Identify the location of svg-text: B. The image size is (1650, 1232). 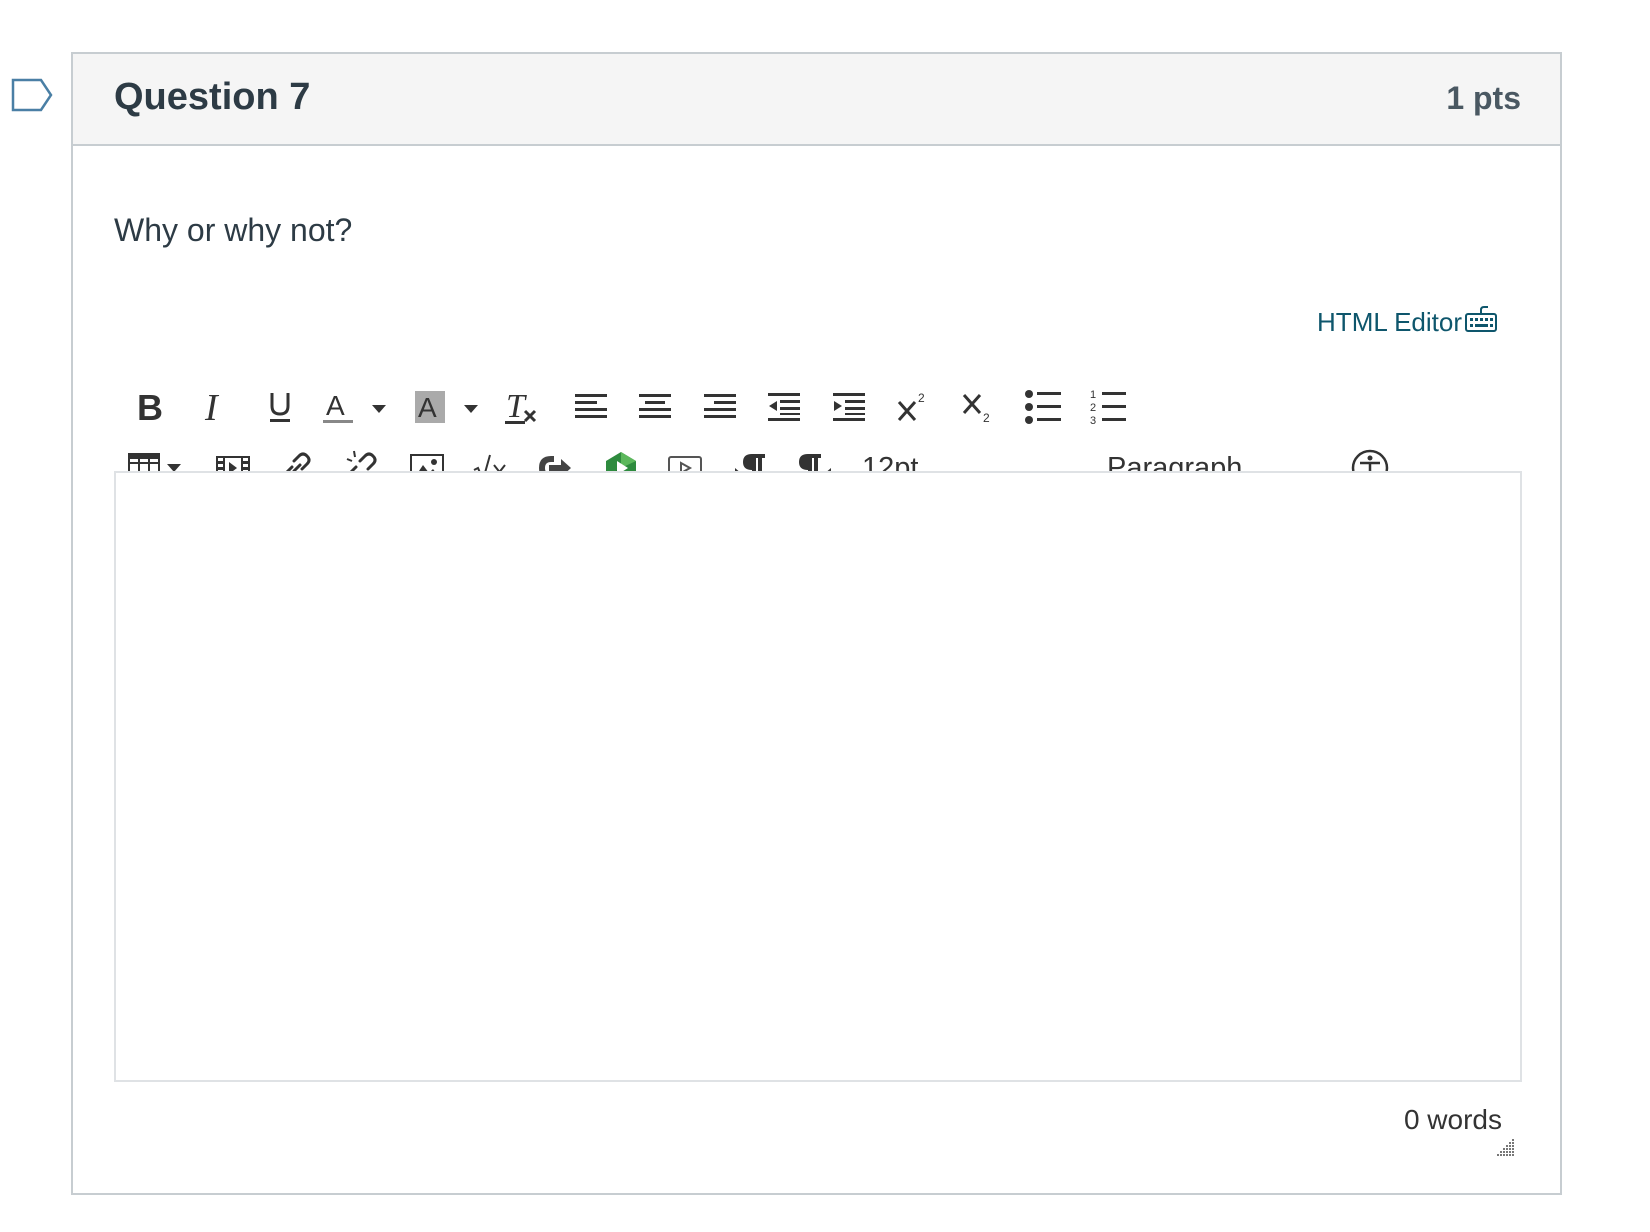
(150, 407).